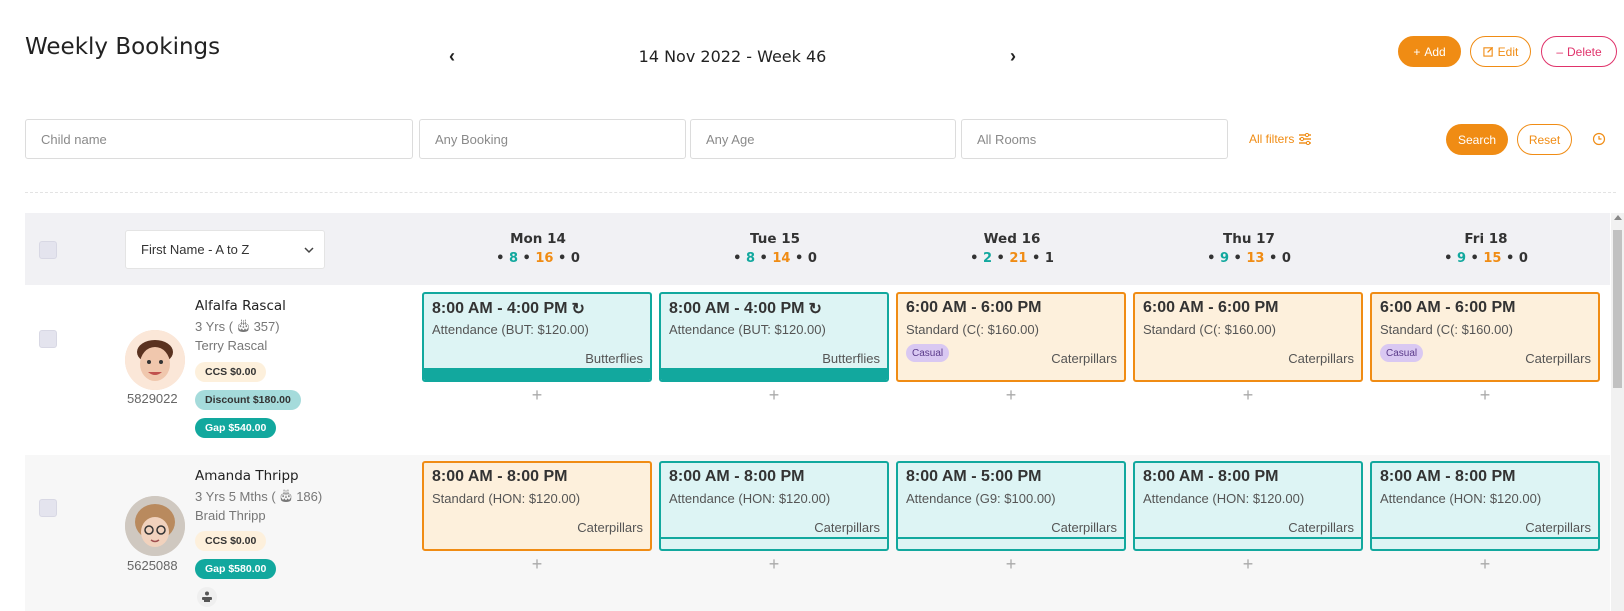 This screenshot has height=611, width=1624. Describe the element at coordinates (1559, 51) in the screenshot. I see `minus-icon: –` at that location.